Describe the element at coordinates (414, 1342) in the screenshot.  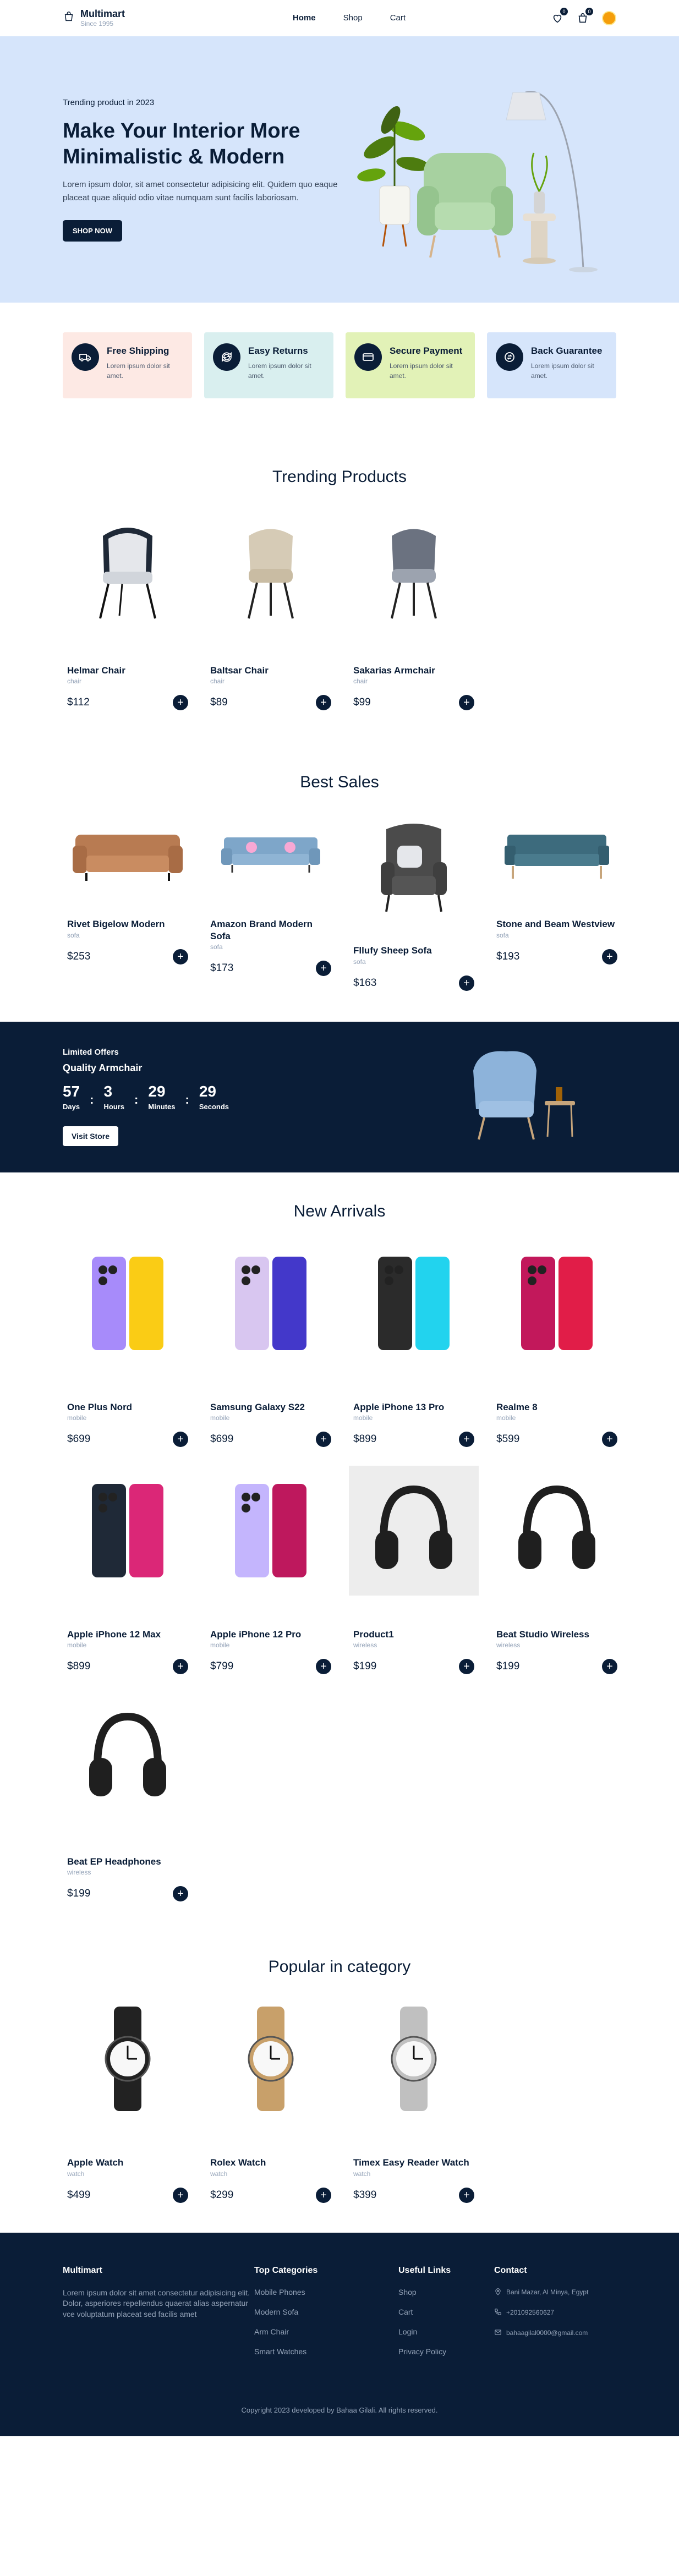
I see `product-card: Apple iPhone 13 Pro mobile $899 +` at that location.